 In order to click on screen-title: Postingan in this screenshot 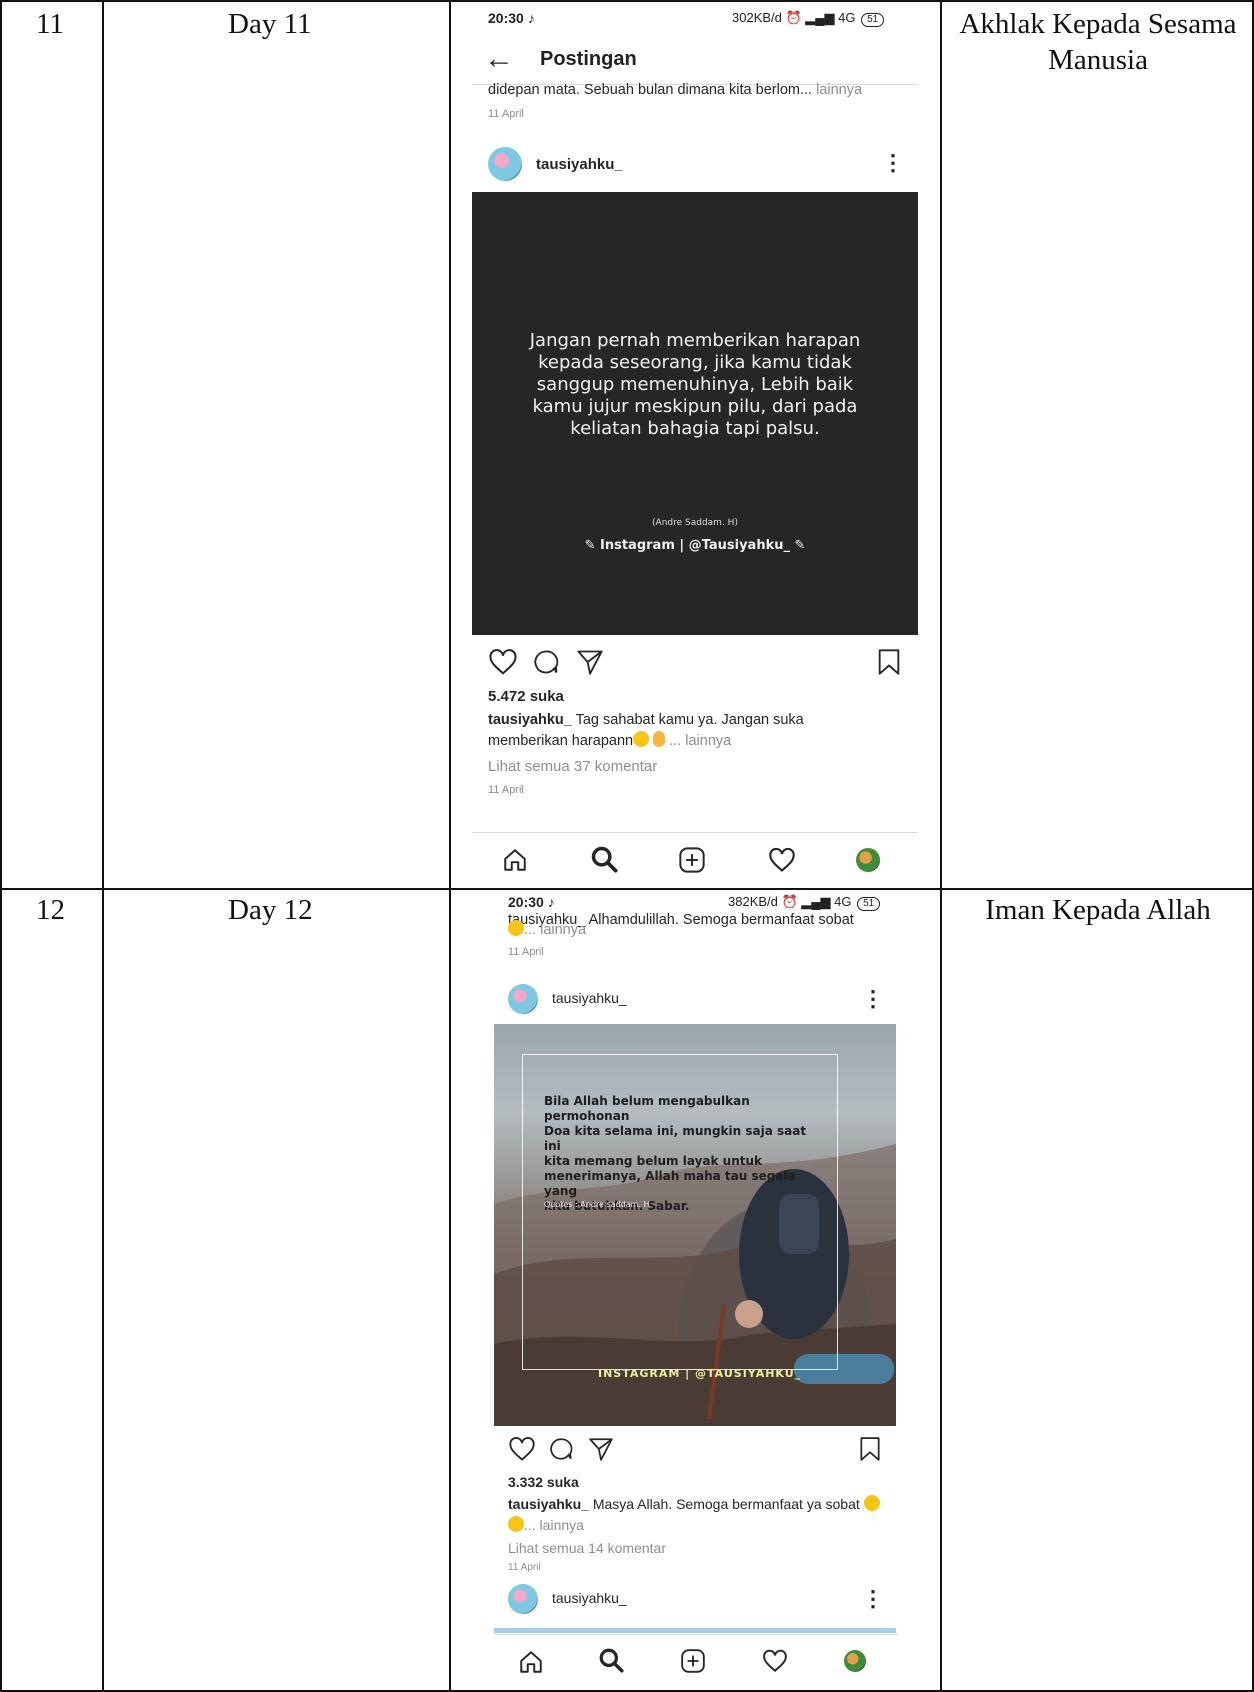, I will do `click(588, 59)`.